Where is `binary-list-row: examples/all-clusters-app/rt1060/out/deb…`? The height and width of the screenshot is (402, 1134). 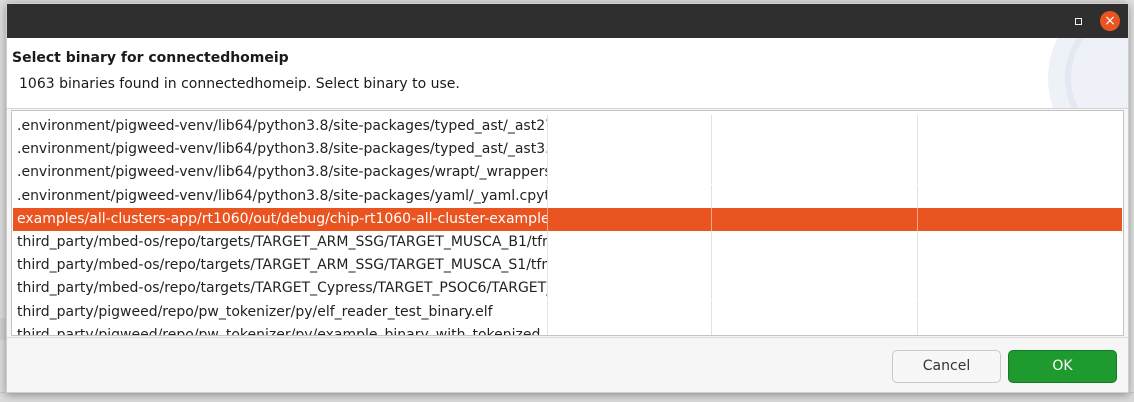 binary-list-row: examples/all-clusters-app/rt1060/out/deb… is located at coordinates (568, 219).